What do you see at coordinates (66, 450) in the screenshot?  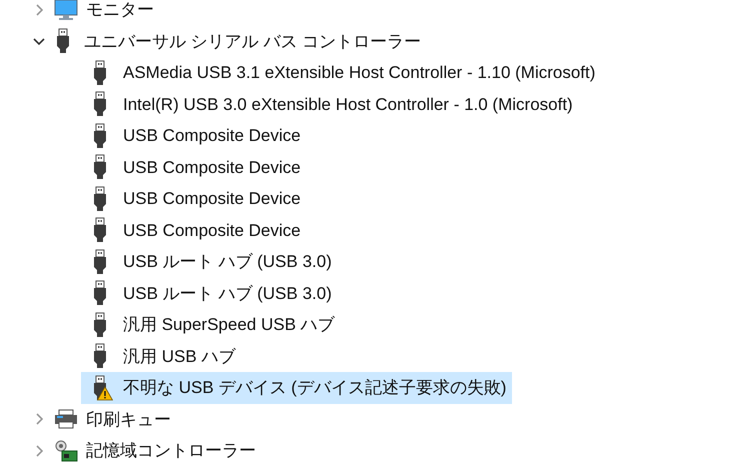 I see `storage-controller-icon` at bounding box center [66, 450].